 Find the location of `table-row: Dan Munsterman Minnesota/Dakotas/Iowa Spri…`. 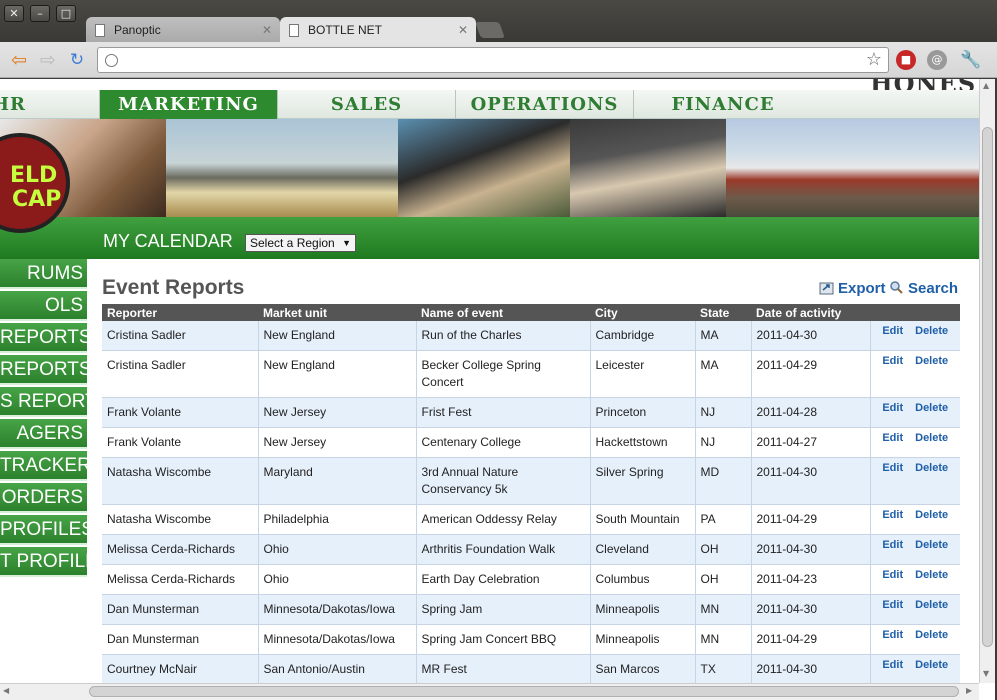

table-row: Dan Munsterman Minnesota/Dakotas/Iowa Spri… is located at coordinates (531, 609).